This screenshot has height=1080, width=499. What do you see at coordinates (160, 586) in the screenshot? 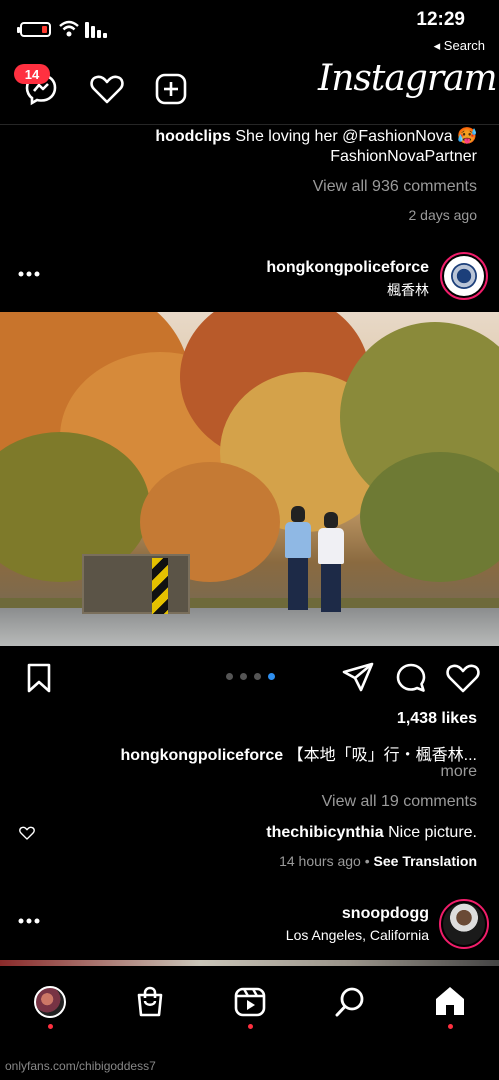
I see `hazard-stripes` at bounding box center [160, 586].